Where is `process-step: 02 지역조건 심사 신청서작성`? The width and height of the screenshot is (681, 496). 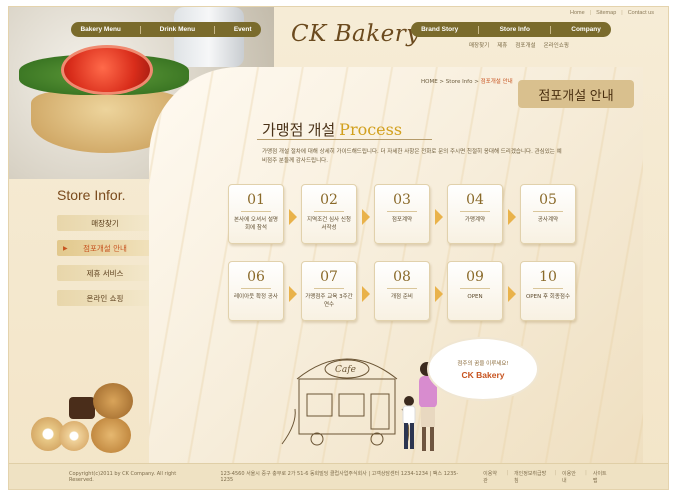
process-step: 02 지역조건 심사 신청서작성 is located at coordinates (335, 214).